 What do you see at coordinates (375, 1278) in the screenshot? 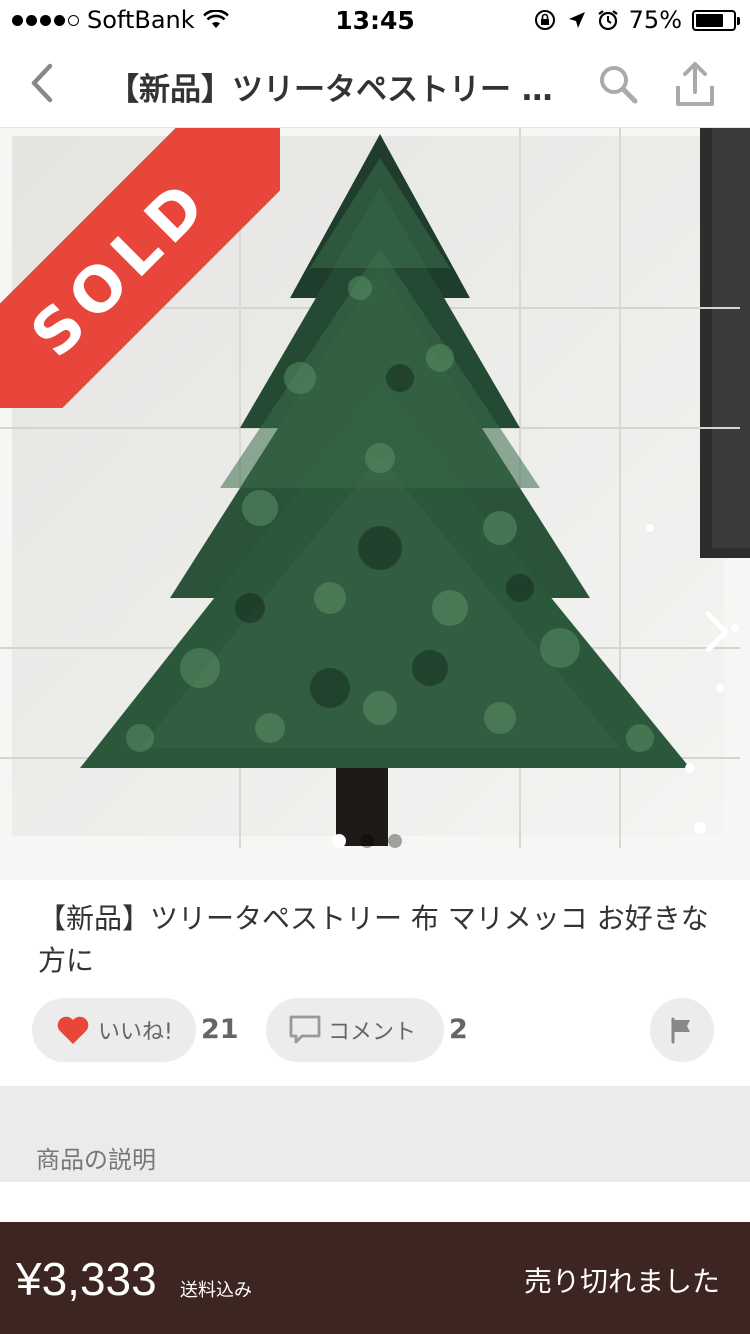
I see `bottom-purchase-bar: ¥3,333 送料込み 売り切れました` at bounding box center [375, 1278].